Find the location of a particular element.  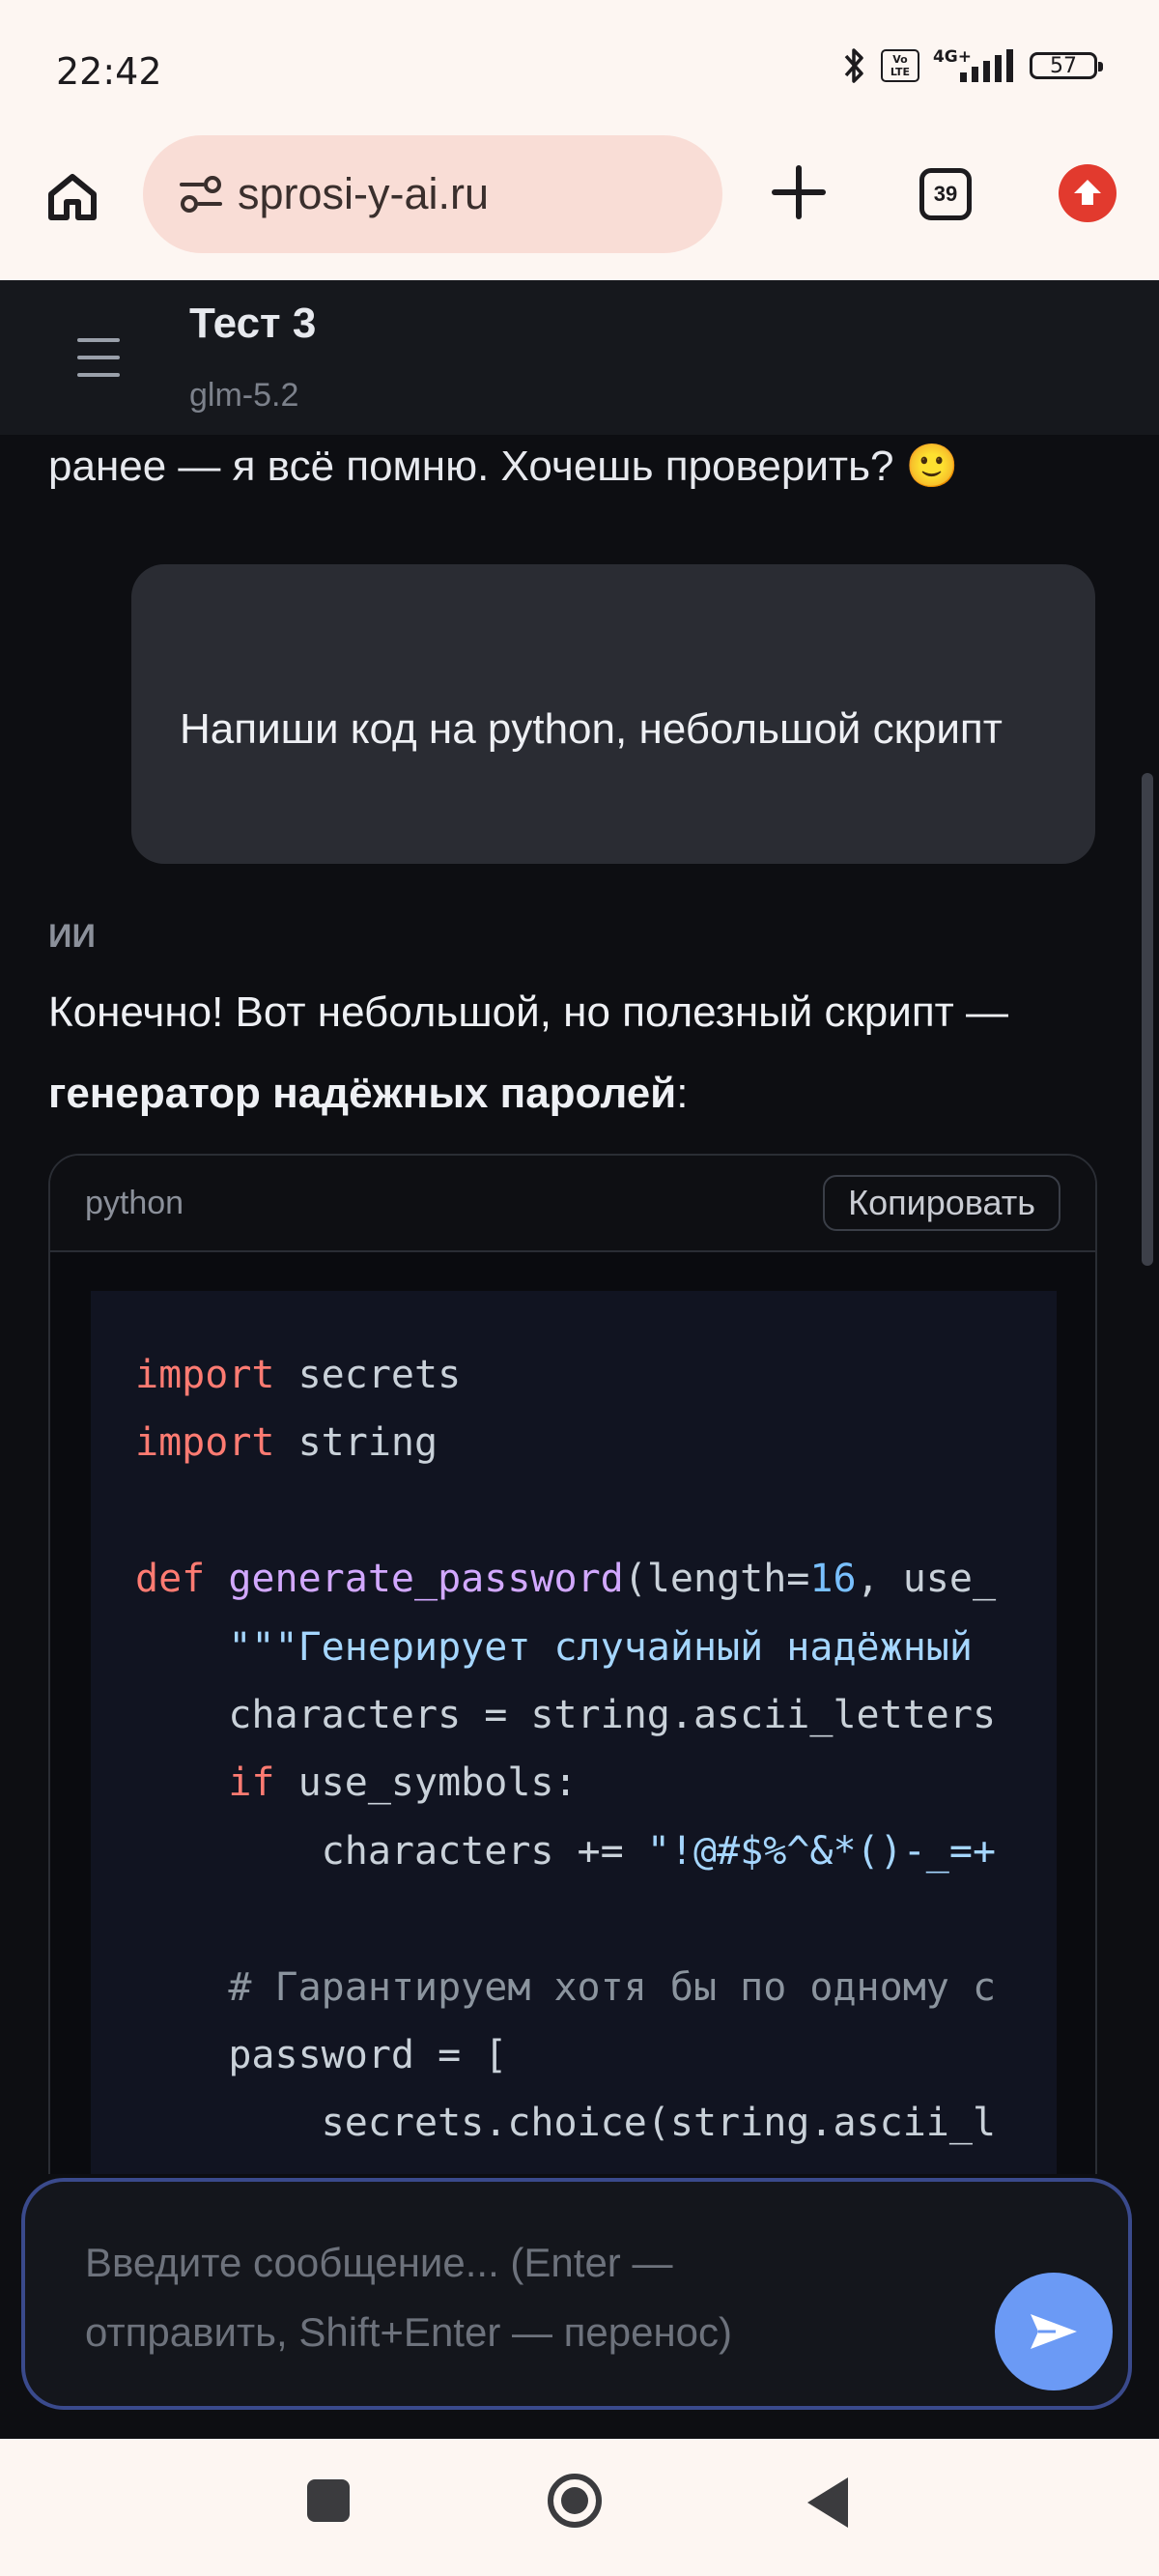

code-token: """Генерирует случайный надёжный is located at coordinates (600, 1647).